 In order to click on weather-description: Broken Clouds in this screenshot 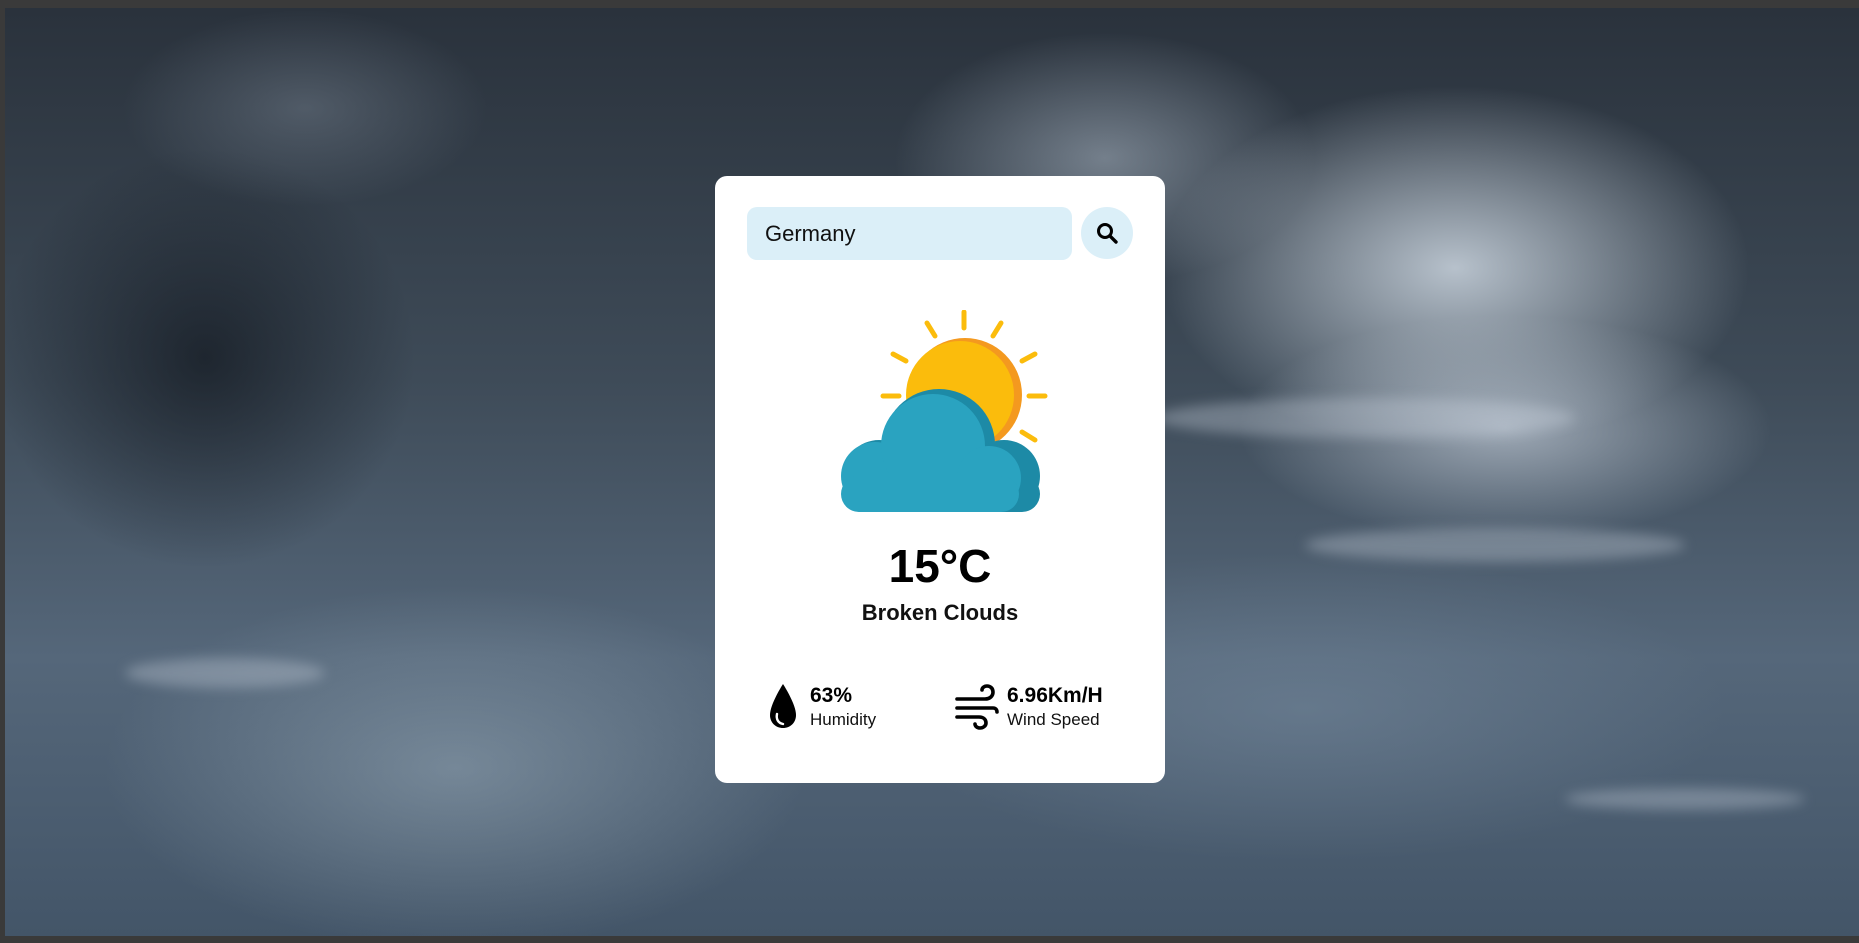, I will do `click(940, 612)`.